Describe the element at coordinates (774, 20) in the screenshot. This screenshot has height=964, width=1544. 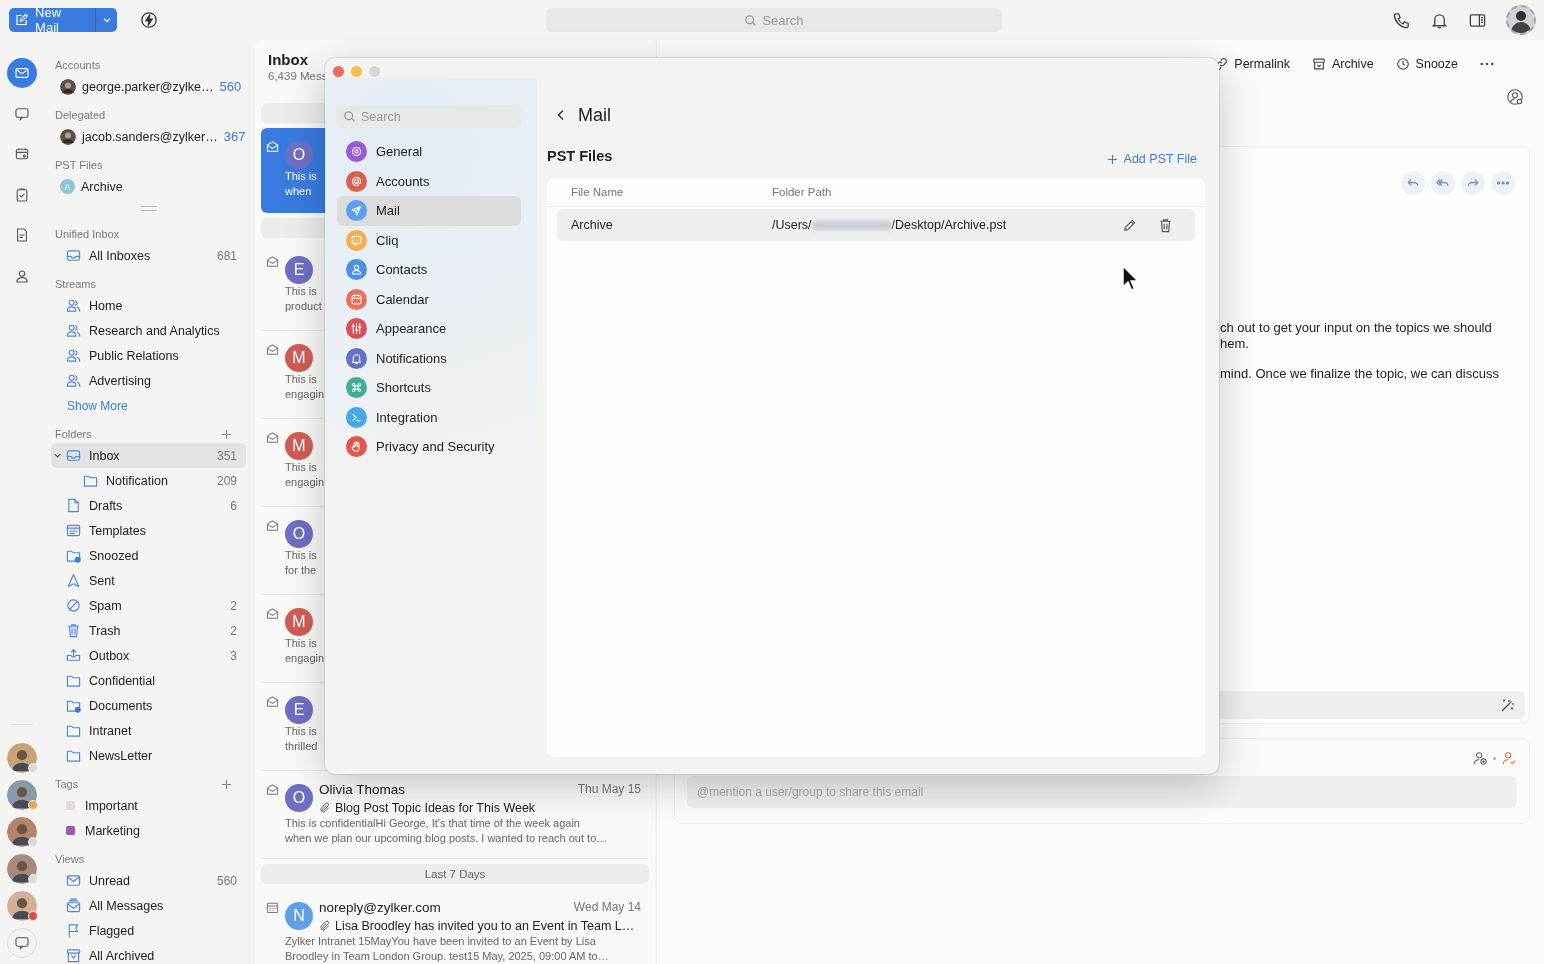
I see `search-field: Search` at that location.